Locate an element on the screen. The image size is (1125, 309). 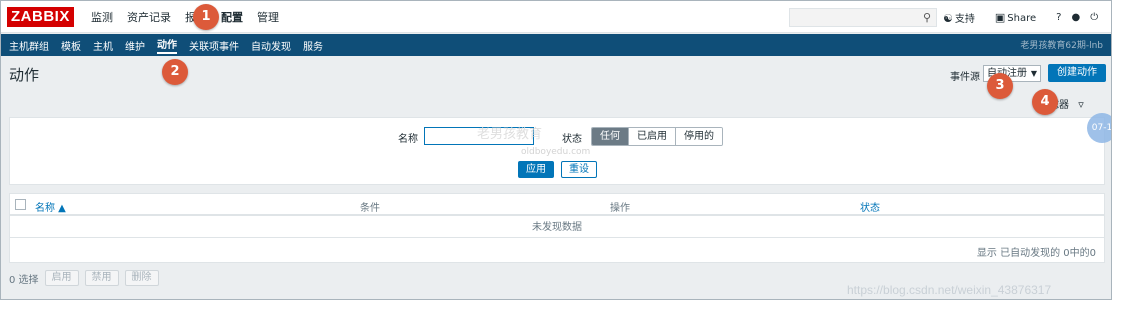
support-link: ☯ 支持 is located at coordinates (964, 17).